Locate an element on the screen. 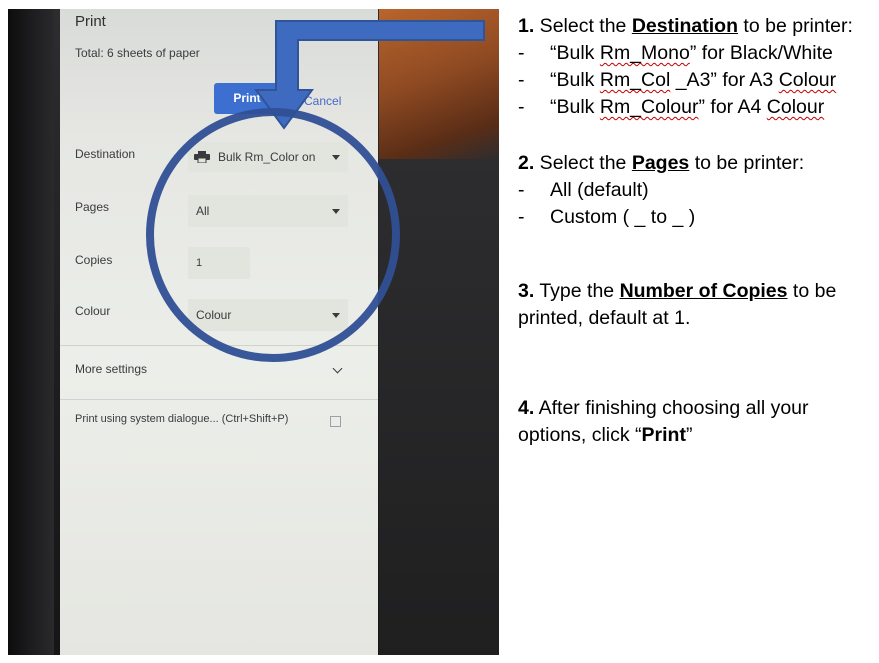  monitor-bezel is located at coordinates (31, 332).